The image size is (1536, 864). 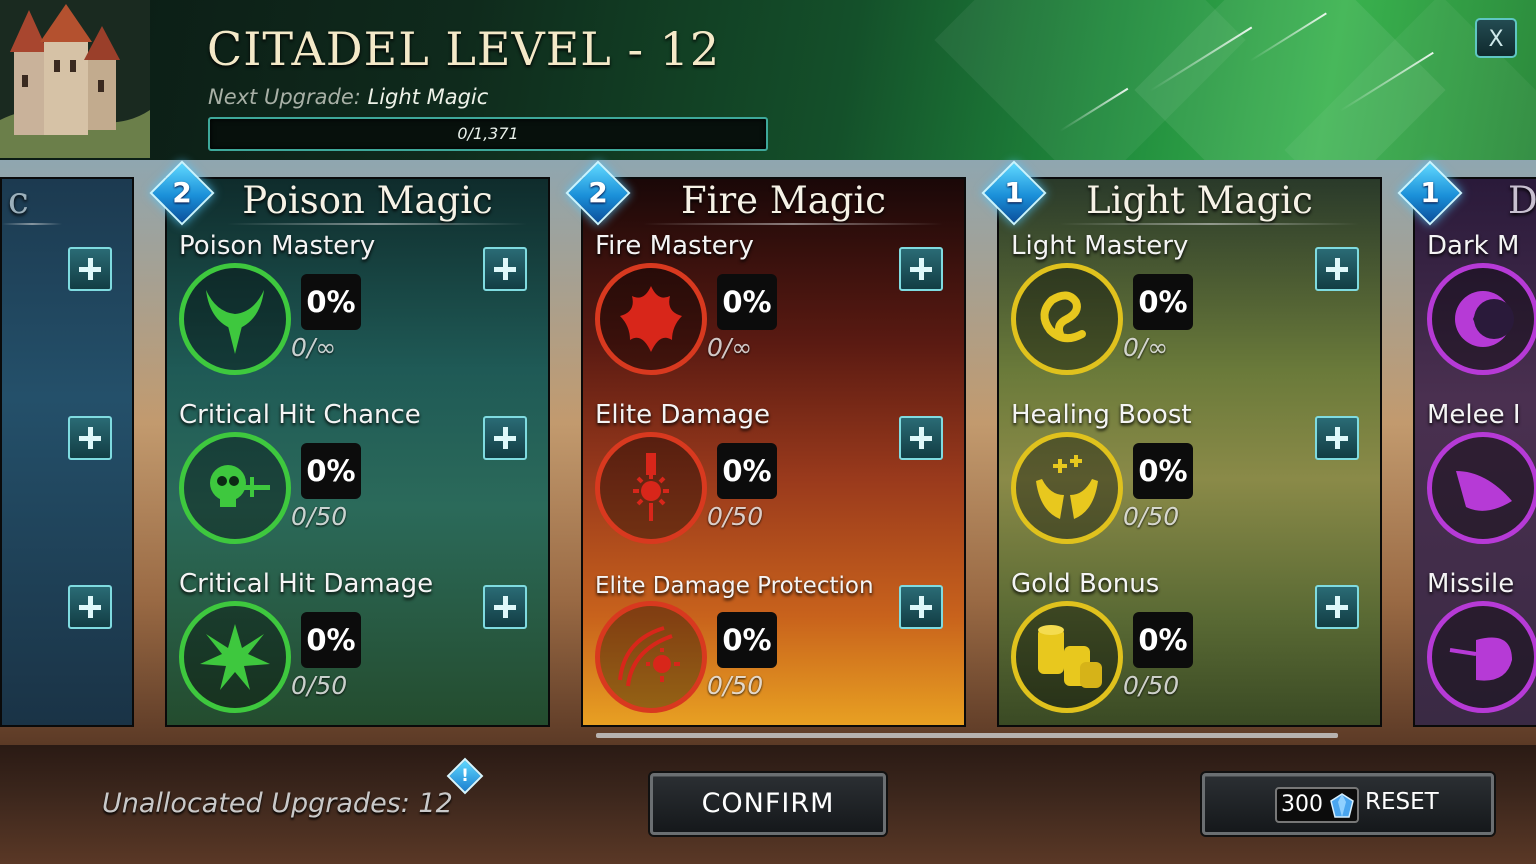 I want to click on medal-sun-icon, so click(x=651, y=488).